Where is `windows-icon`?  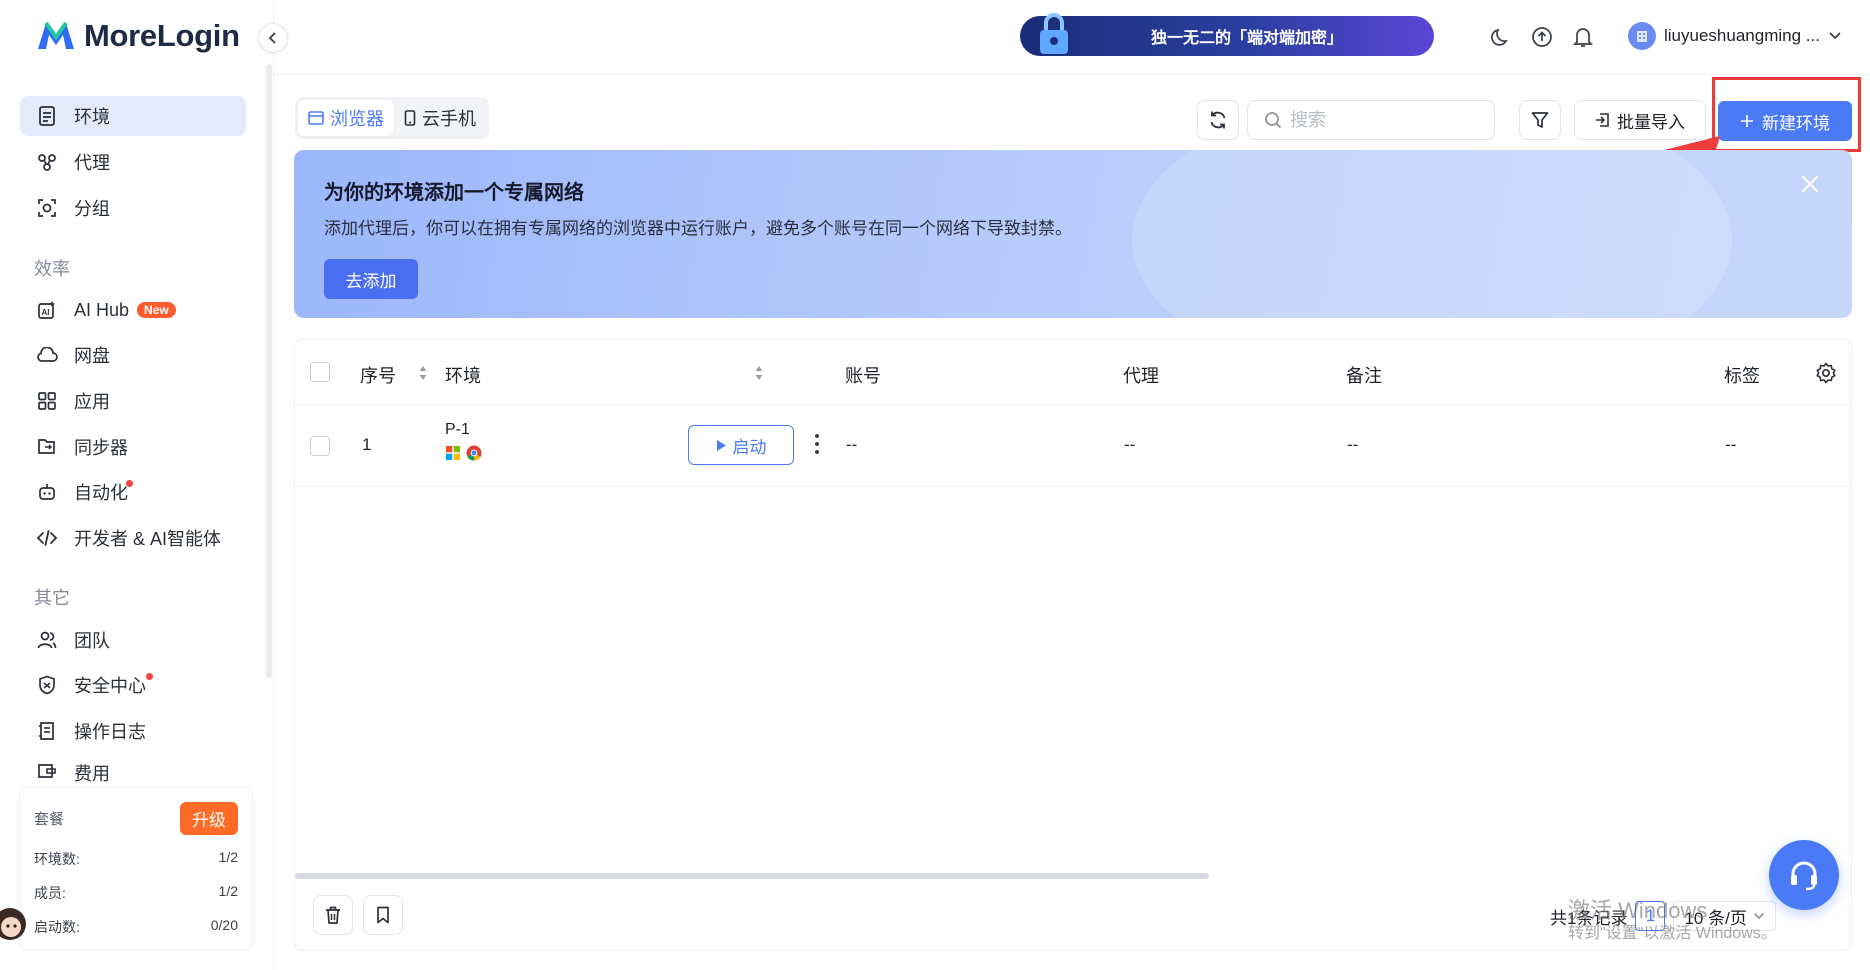
windows-icon is located at coordinates (453, 453).